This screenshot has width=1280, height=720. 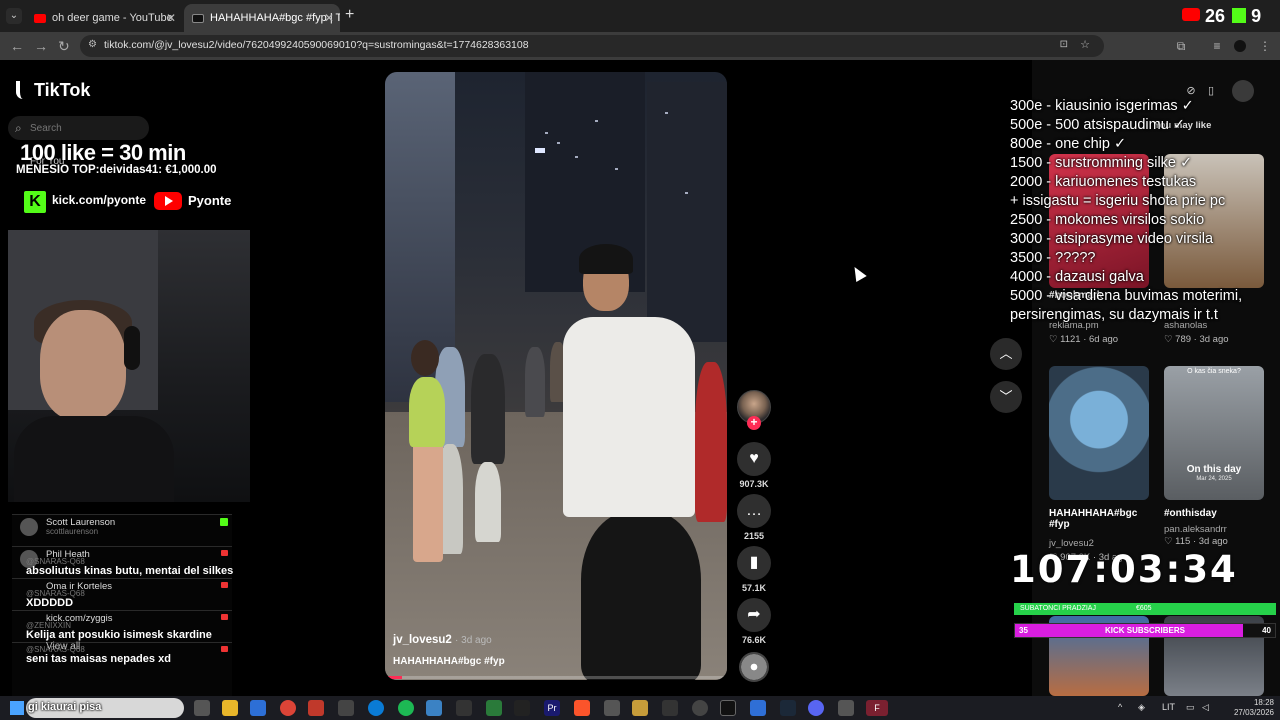 I want to click on view-all-comments: View all, so click(x=63, y=646).